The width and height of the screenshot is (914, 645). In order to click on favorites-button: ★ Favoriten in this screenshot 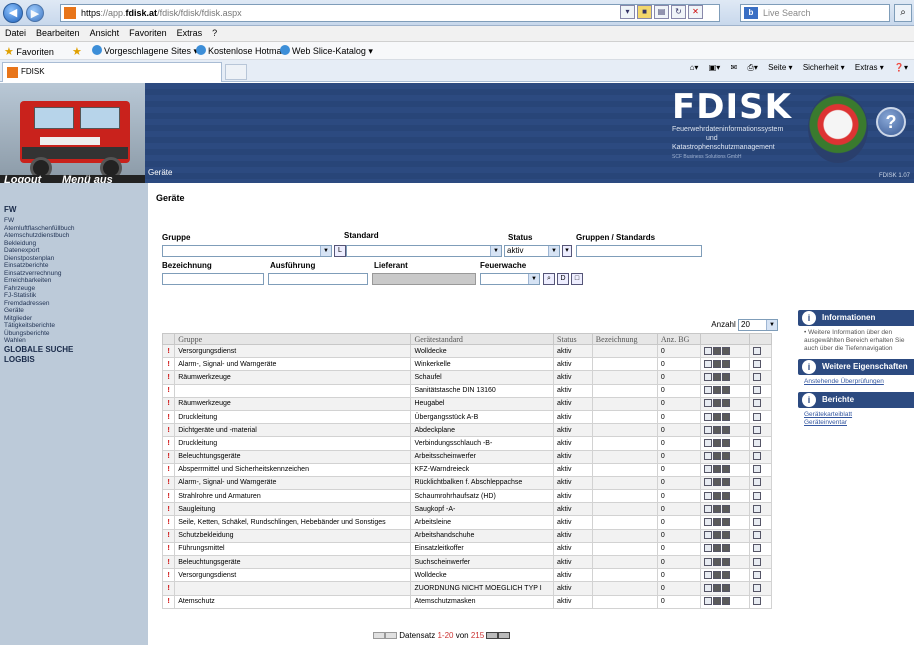, I will do `click(29, 51)`.